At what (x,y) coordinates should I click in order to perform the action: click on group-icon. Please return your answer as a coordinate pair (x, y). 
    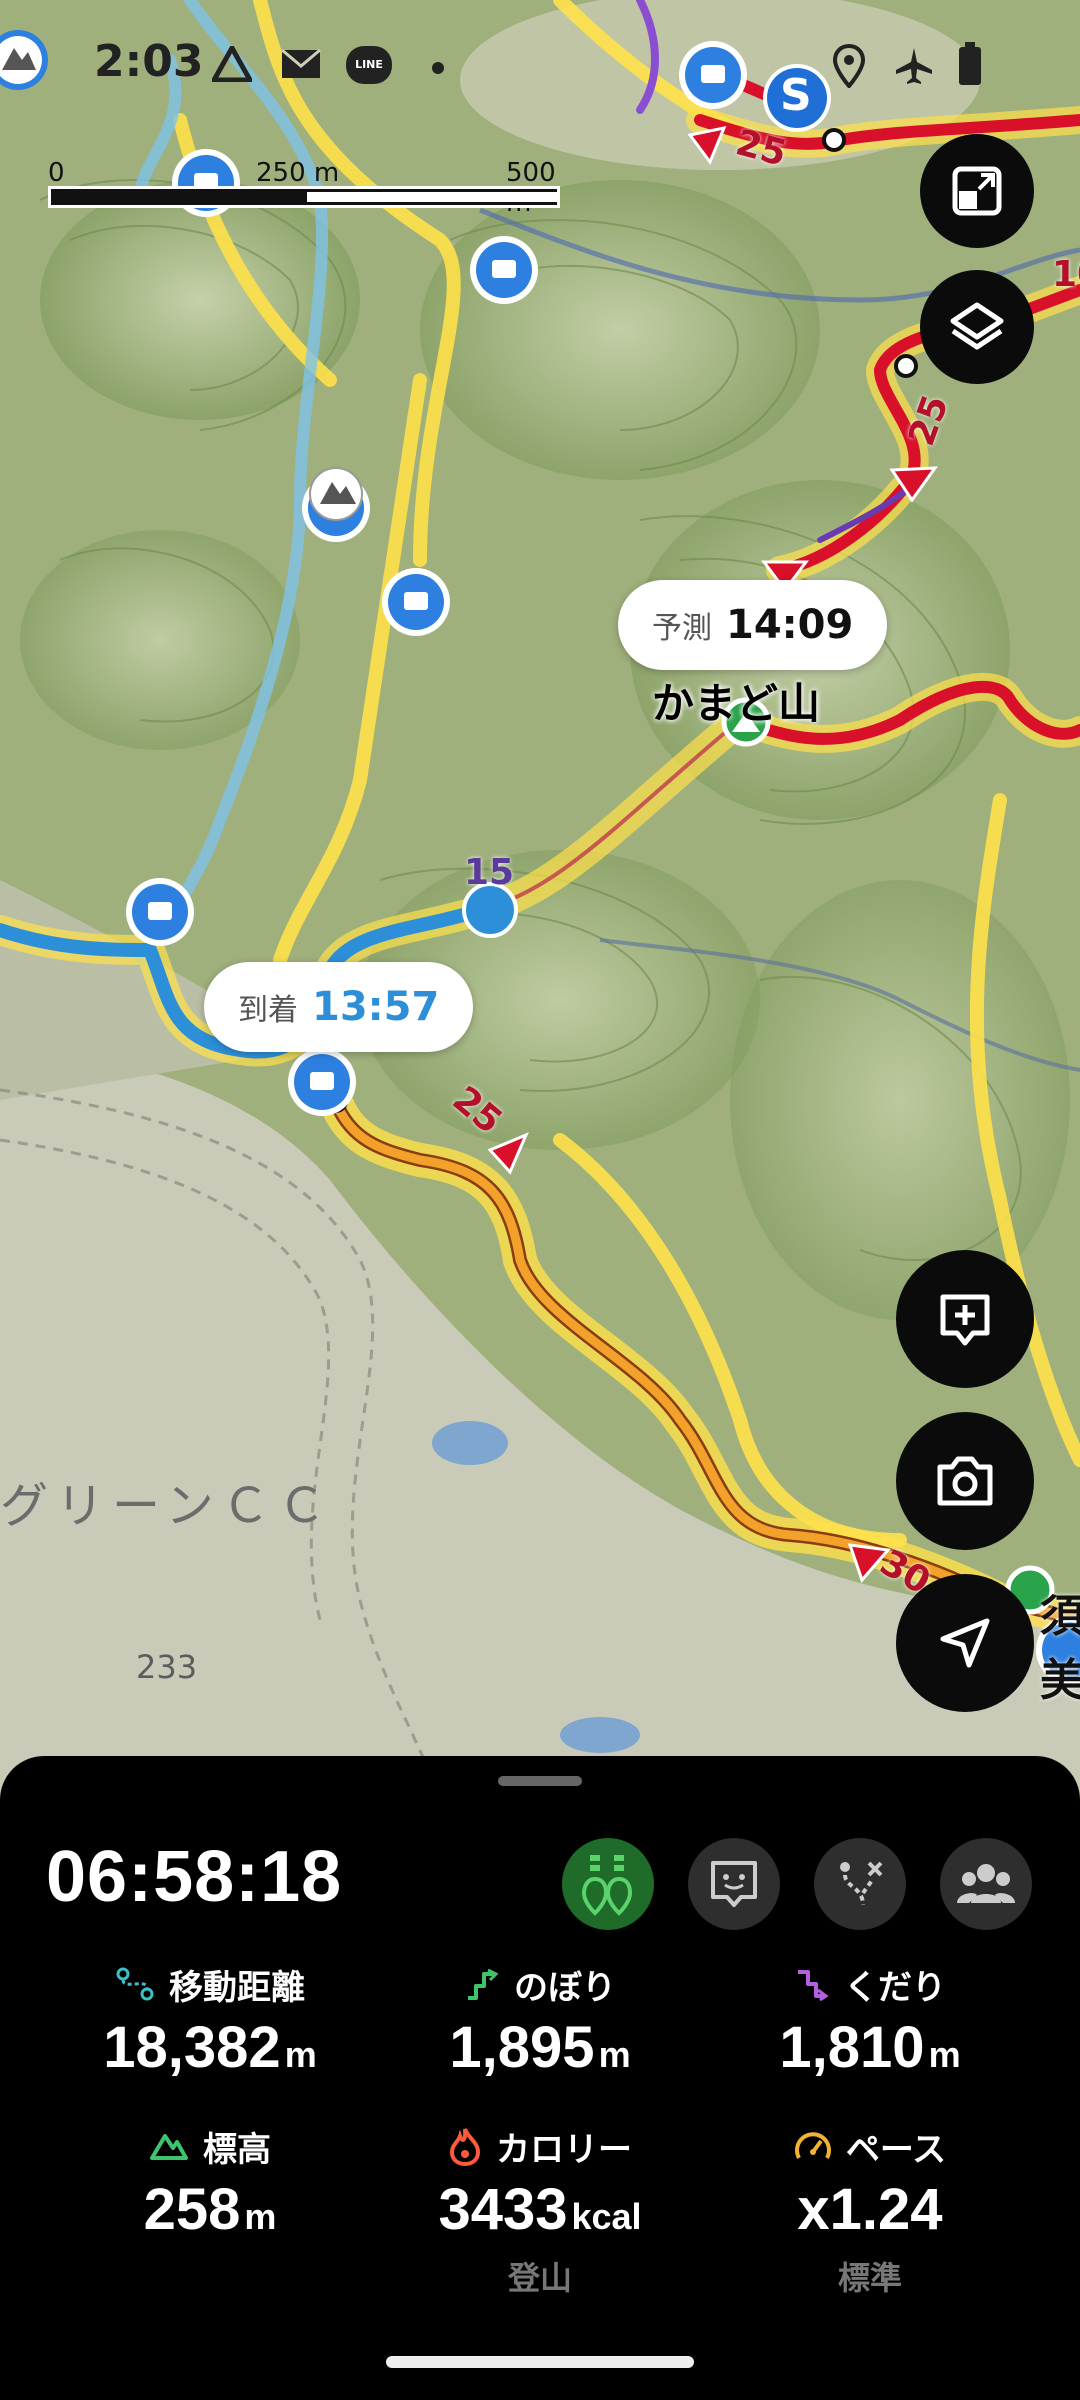
    Looking at the image, I should click on (986, 1883).